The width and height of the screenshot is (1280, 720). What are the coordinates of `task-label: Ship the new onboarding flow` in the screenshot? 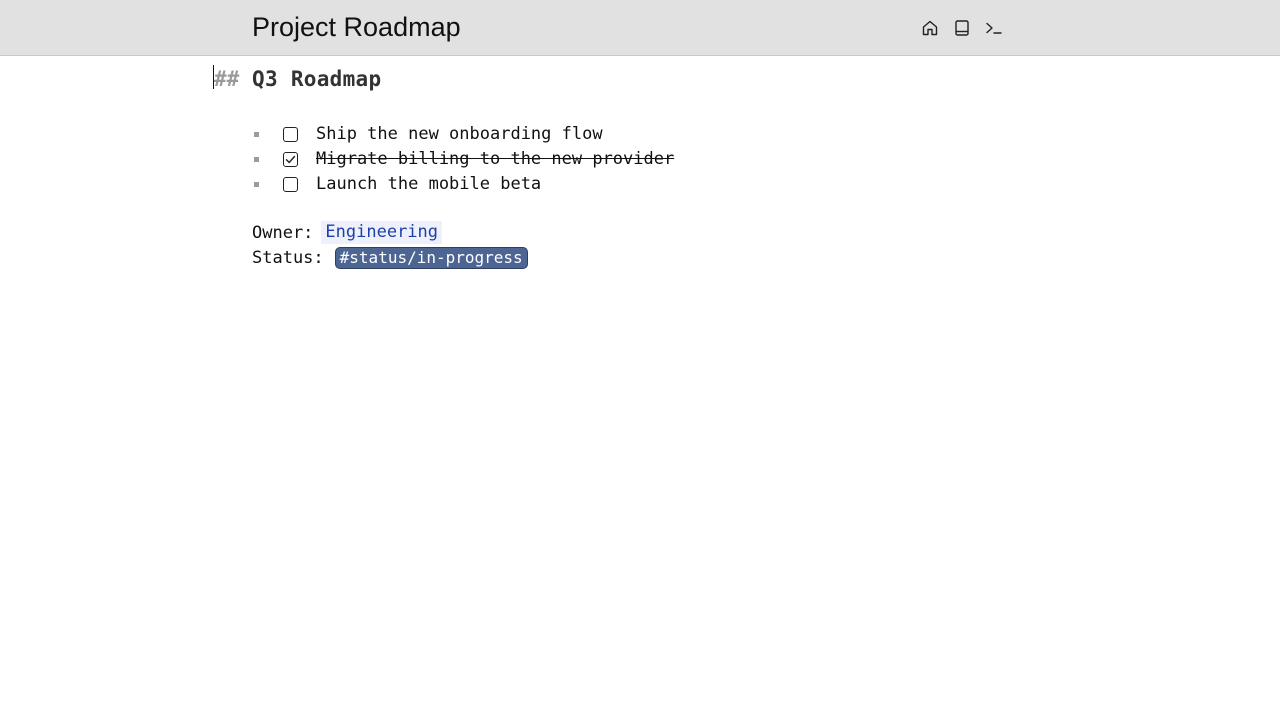 It's located at (459, 134).